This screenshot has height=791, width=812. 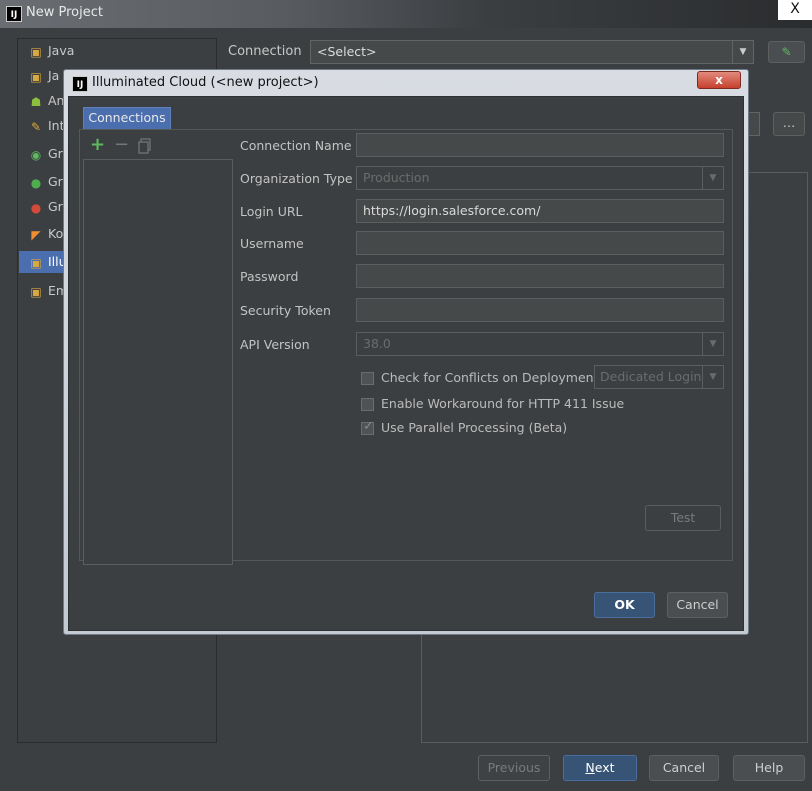 What do you see at coordinates (474, 427) in the screenshot?
I see `parallel-processing-label: Use Parallel Processing (Beta)` at bounding box center [474, 427].